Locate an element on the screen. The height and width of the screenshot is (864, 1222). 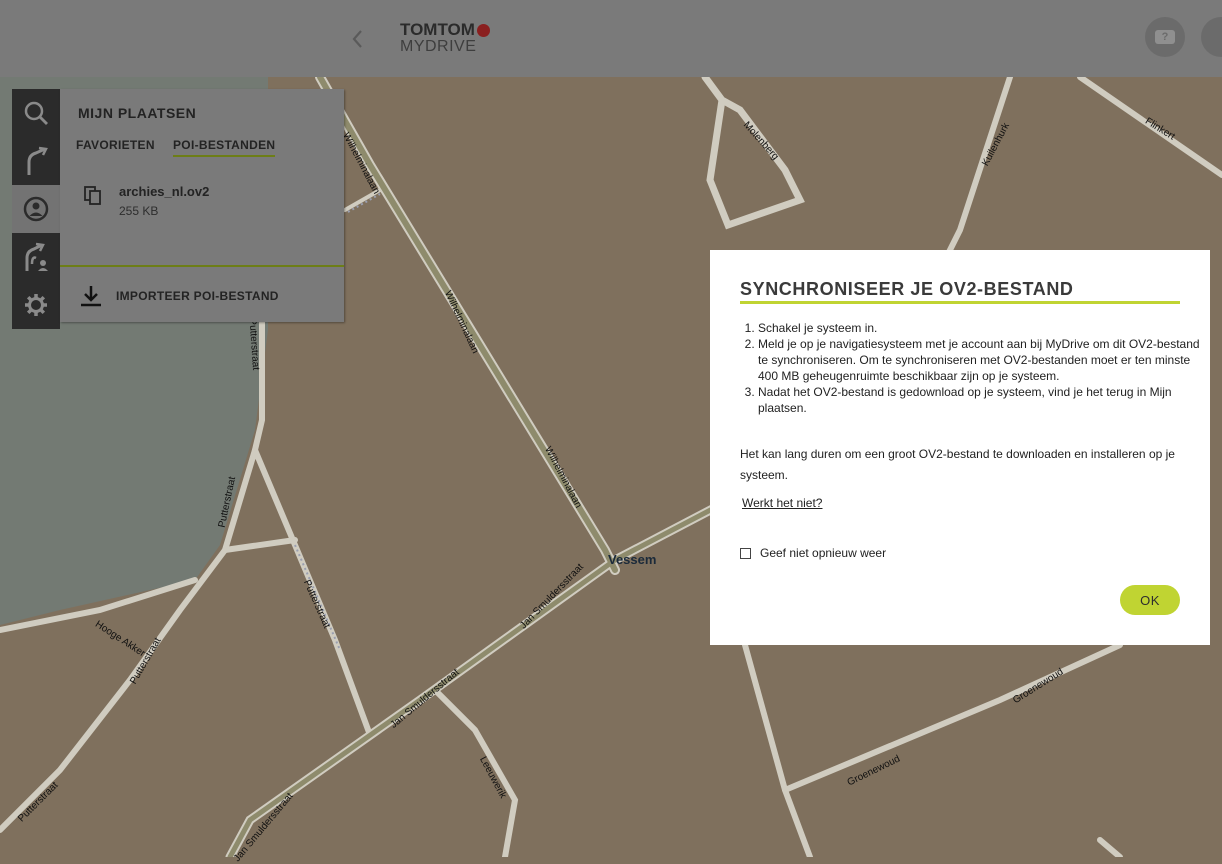
route-icon is located at coordinates (37, 160).